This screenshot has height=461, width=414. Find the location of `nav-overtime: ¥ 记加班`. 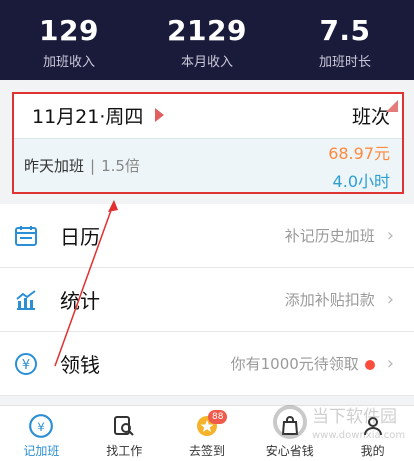

nav-overtime: ¥ 记加班 is located at coordinates (41, 433).